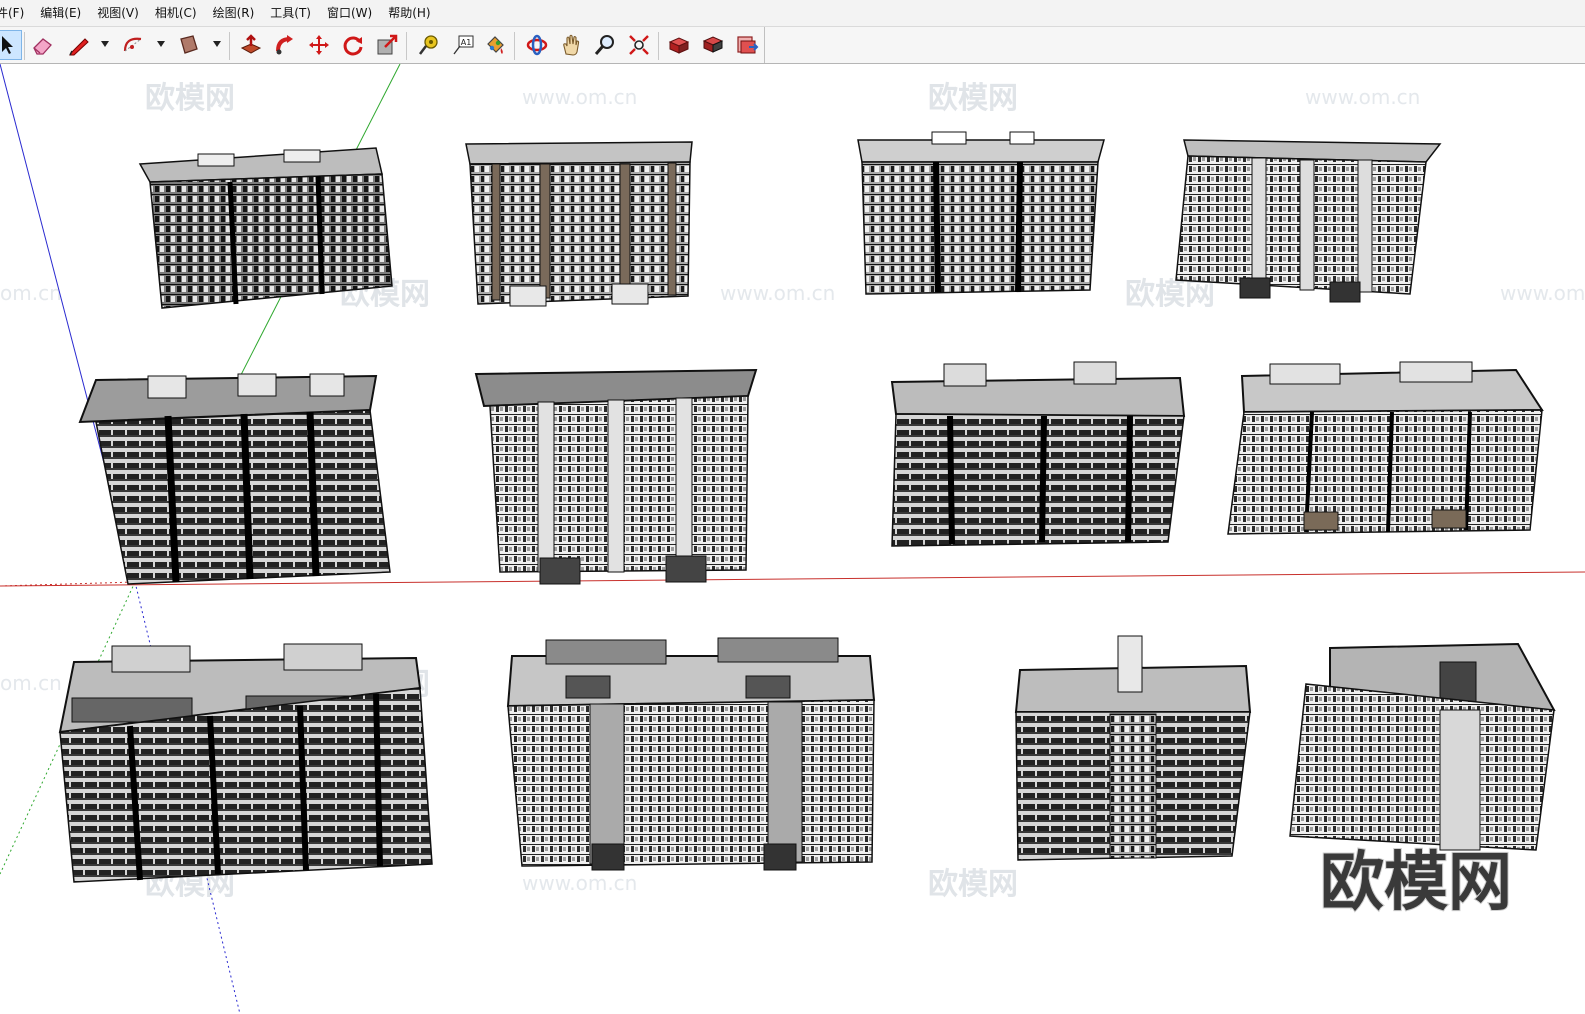 This screenshot has width=1585, height=1014. What do you see at coordinates (429, 45) in the screenshot?
I see `tape-measure-icon` at bounding box center [429, 45].